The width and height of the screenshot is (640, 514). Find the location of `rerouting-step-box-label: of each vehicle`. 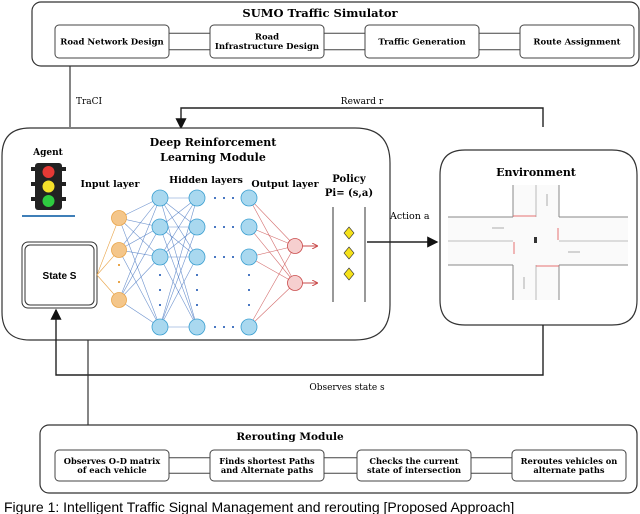

rerouting-step-box-label: of each vehicle is located at coordinates (111, 470).